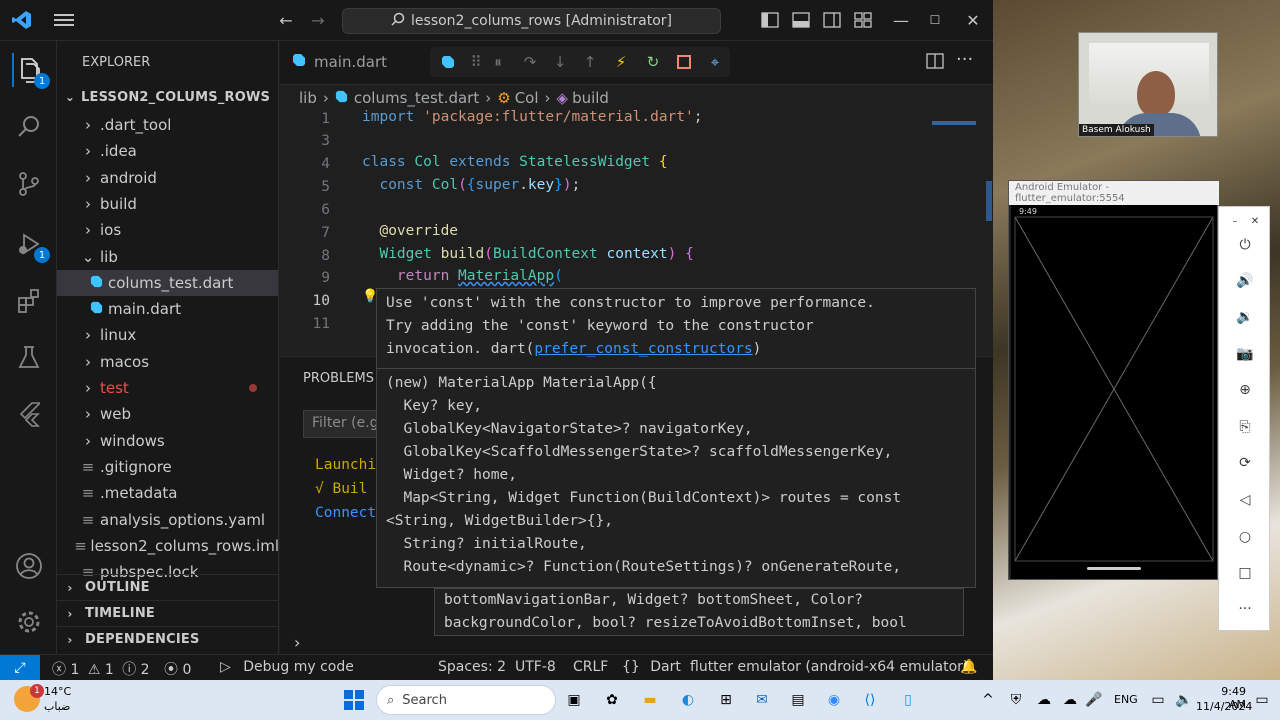 This screenshot has height=720, width=1280. I want to click on scrollbar-thumb, so click(989, 201).